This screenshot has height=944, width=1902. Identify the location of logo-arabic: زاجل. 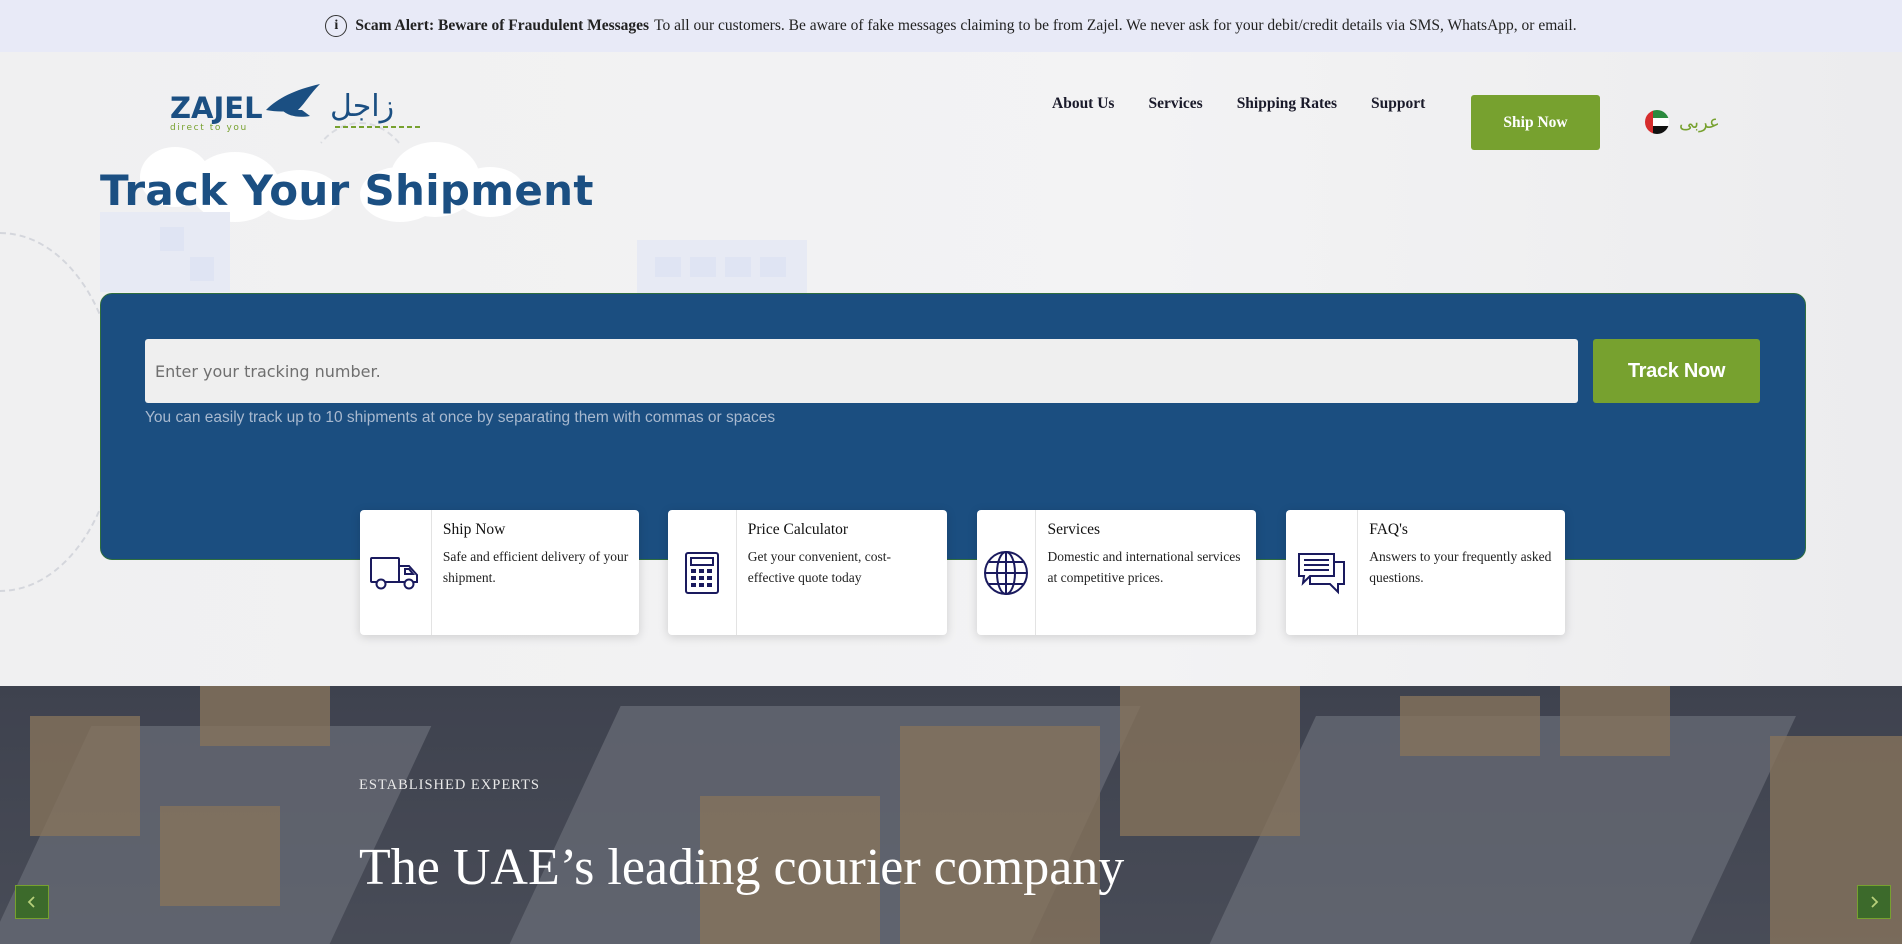
(362, 106).